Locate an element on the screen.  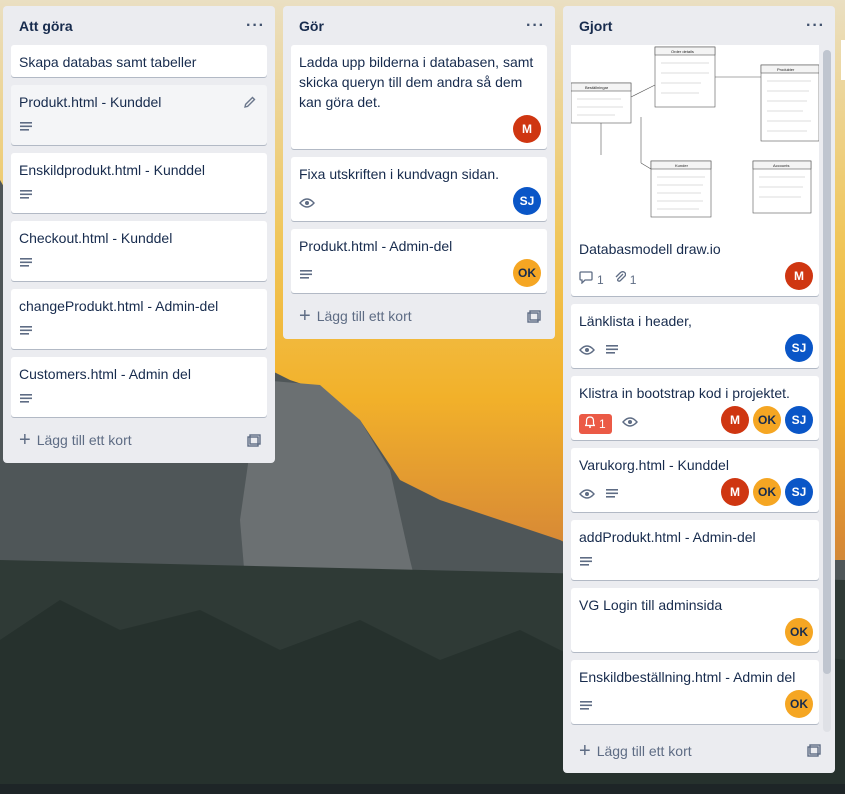
card: Produkt.html - Admin-del OK is located at coordinates (419, 261).